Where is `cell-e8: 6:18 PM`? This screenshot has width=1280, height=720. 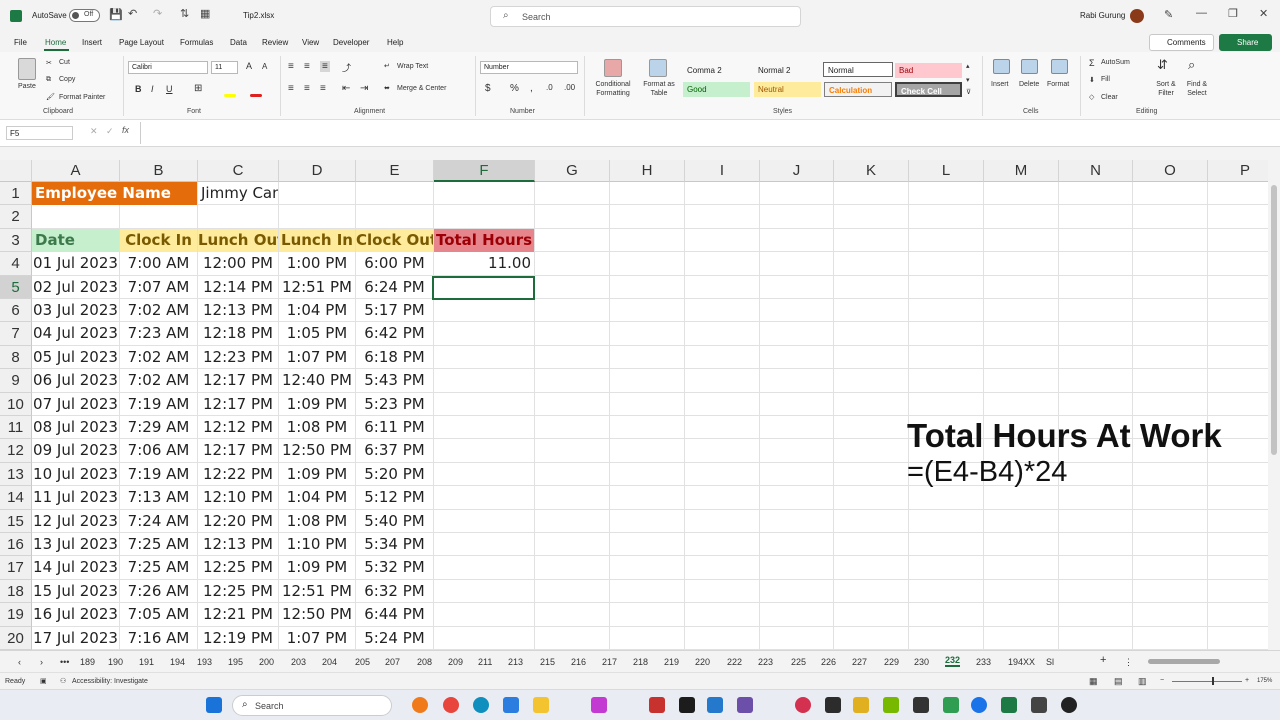 cell-e8: 6:18 PM is located at coordinates (394, 357).